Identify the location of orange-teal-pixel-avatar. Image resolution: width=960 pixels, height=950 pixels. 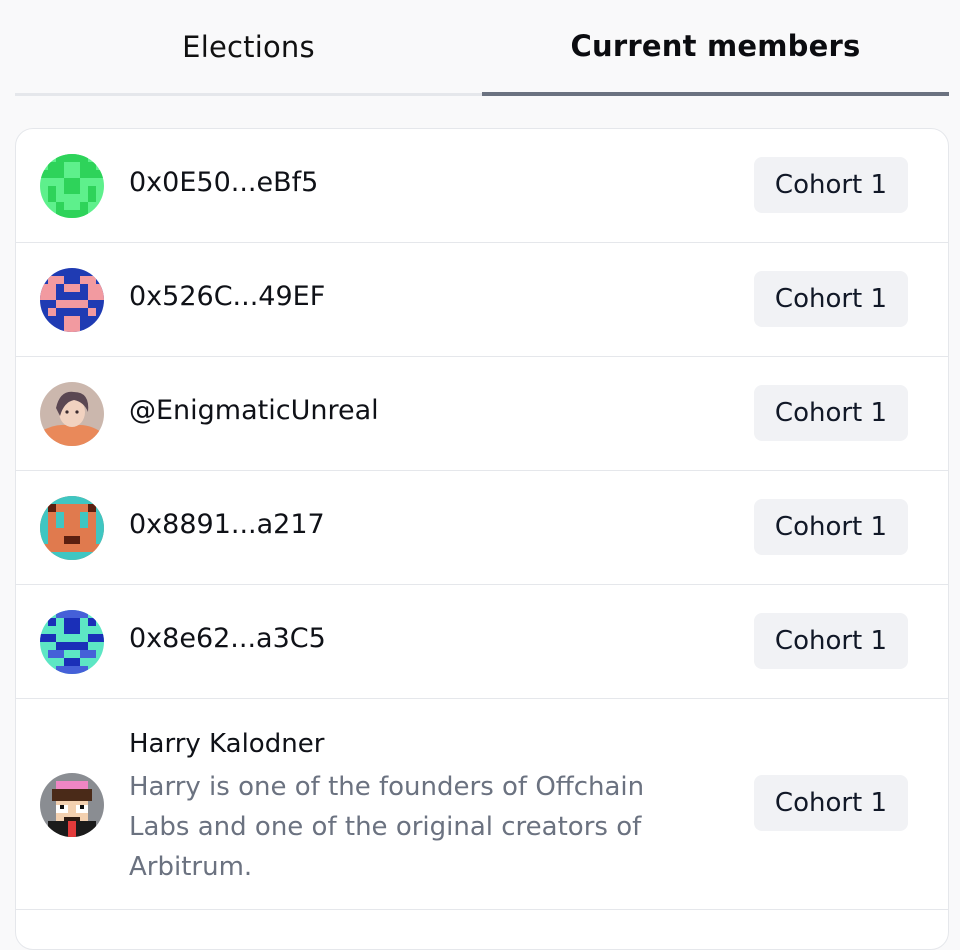
(72, 528).